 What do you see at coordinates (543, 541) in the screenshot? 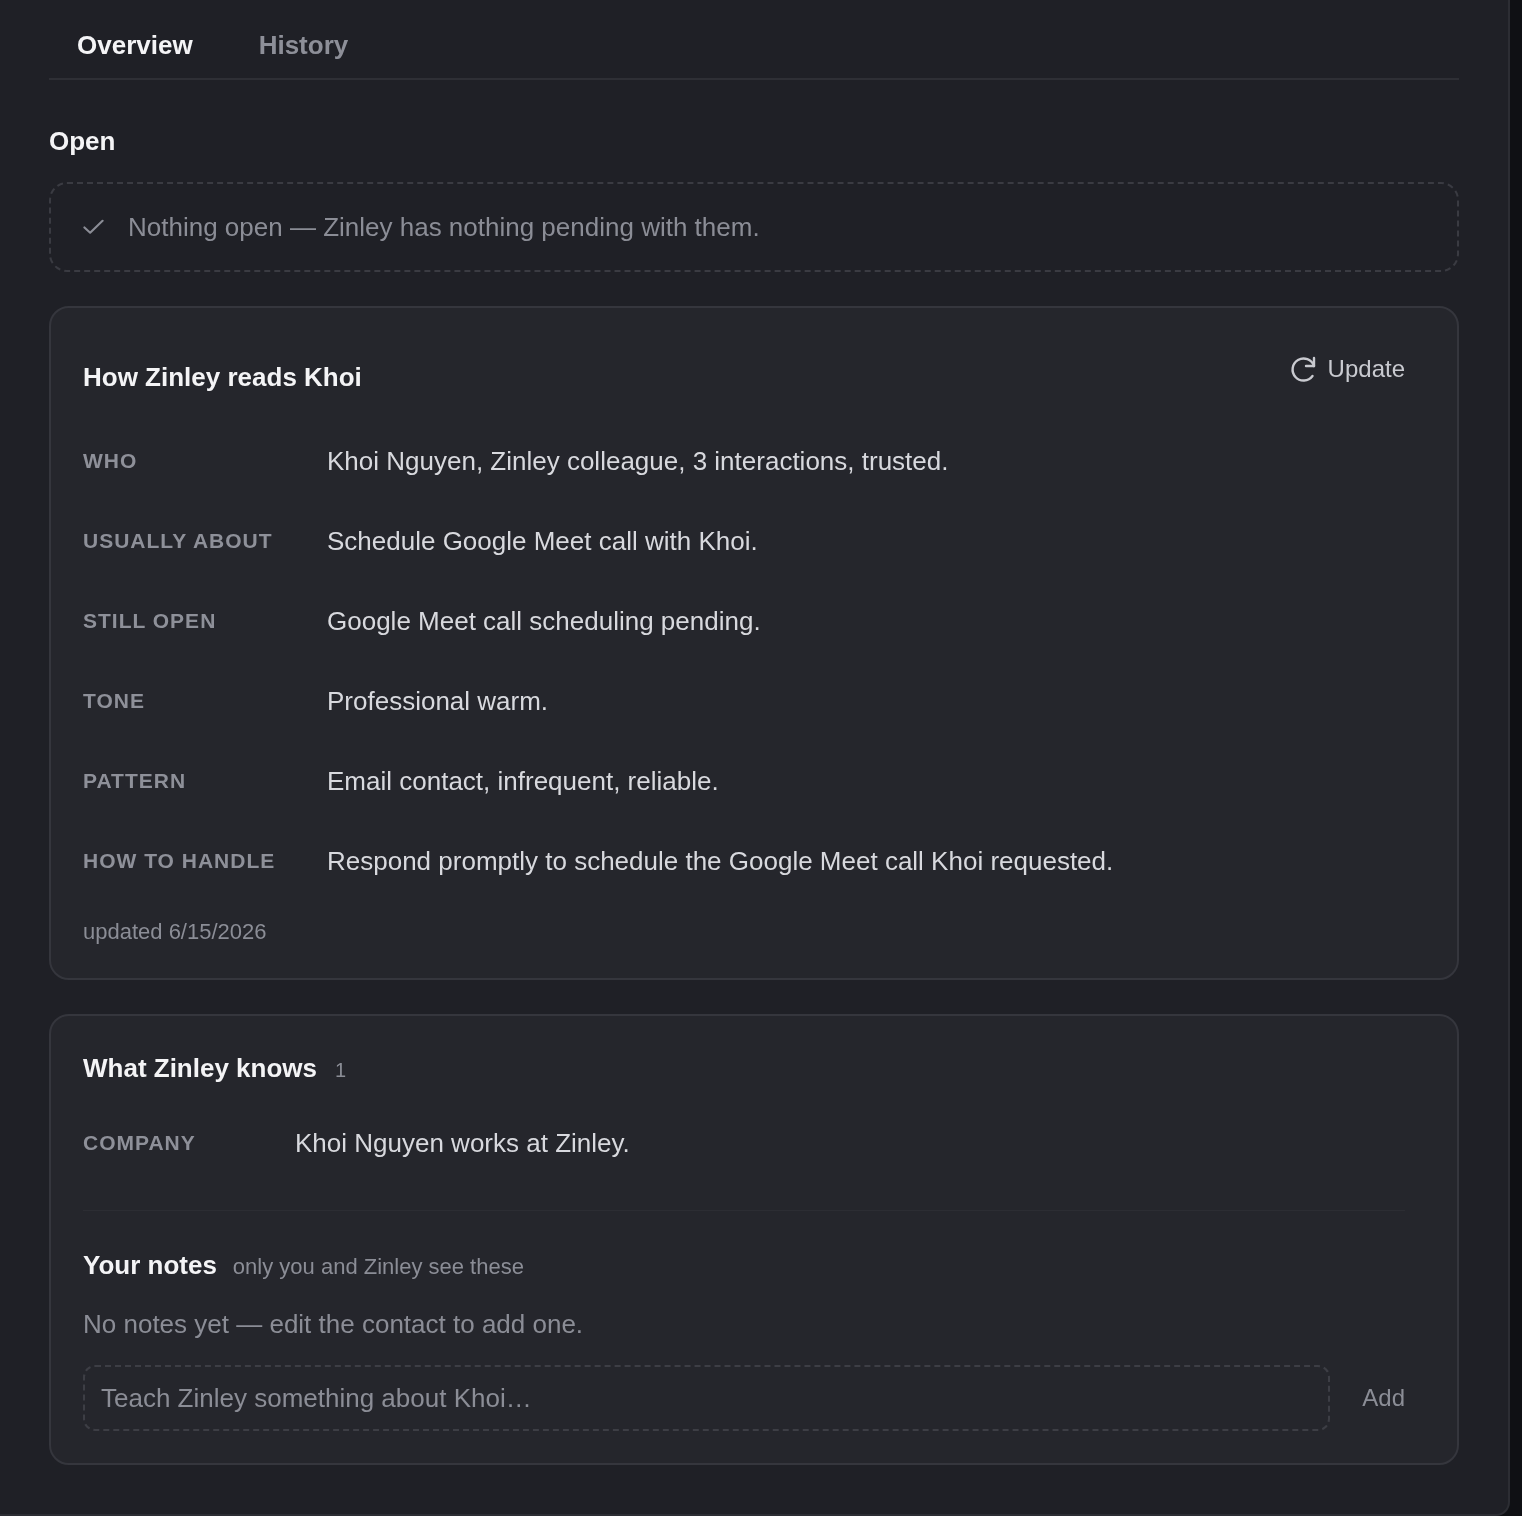
I see `field-value: Schedule Google Meet call with Khoi.` at bounding box center [543, 541].